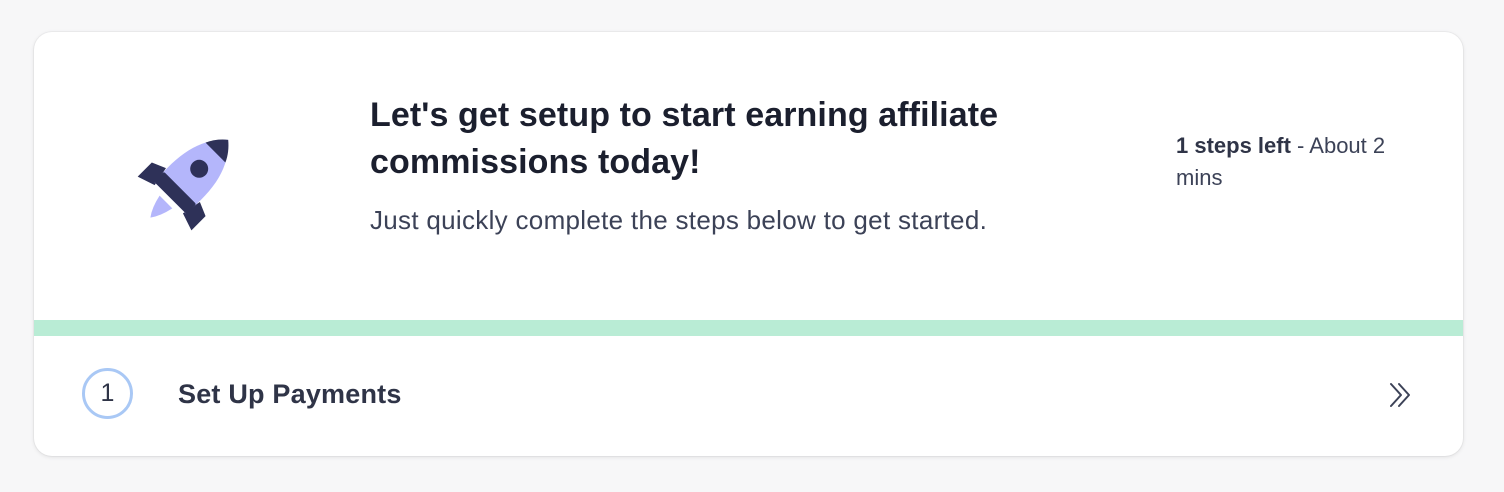  What do you see at coordinates (183, 185) in the screenshot?
I see `rocket-icon` at bounding box center [183, 185].